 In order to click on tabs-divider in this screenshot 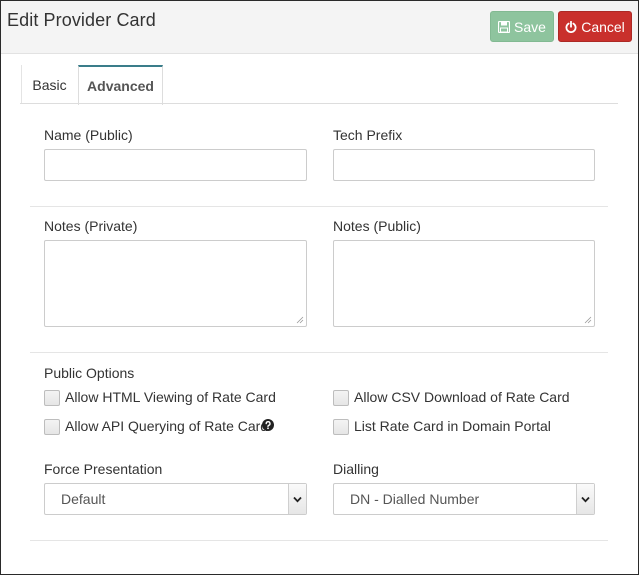, I will do `click(319, 103)`.